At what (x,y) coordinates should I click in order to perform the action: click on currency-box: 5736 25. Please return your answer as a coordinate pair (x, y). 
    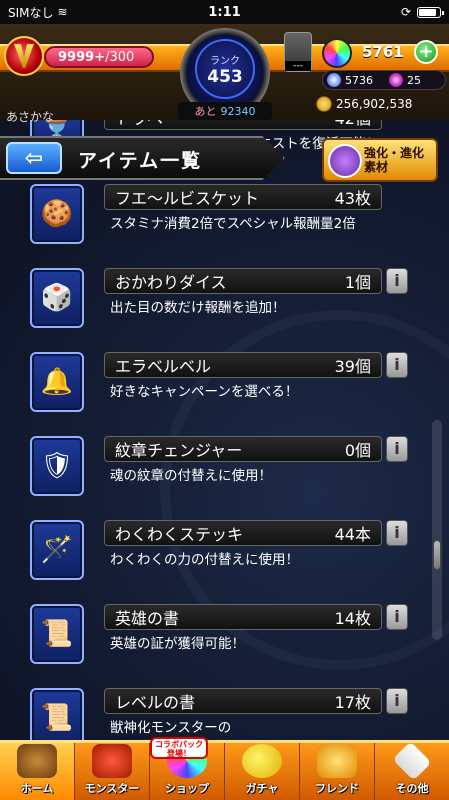
    Looking at the image, I should click on (384, 80).